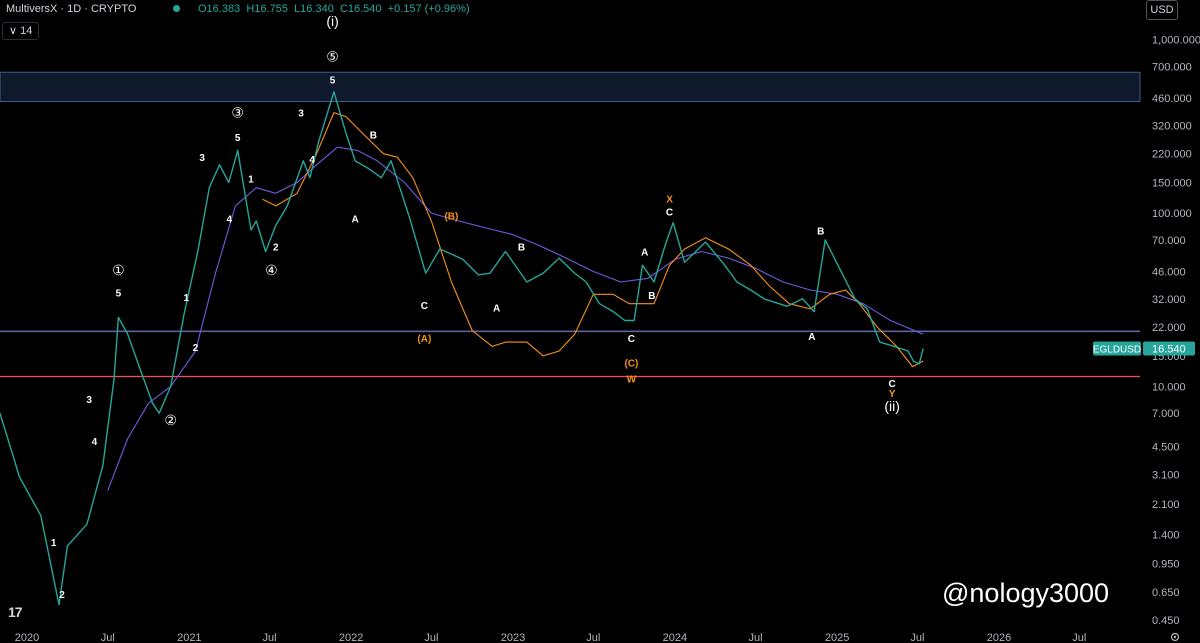 The width and height of the screenshot is (1200, 643). I want to click on x-tick-label: 2021, so click(189, 637).